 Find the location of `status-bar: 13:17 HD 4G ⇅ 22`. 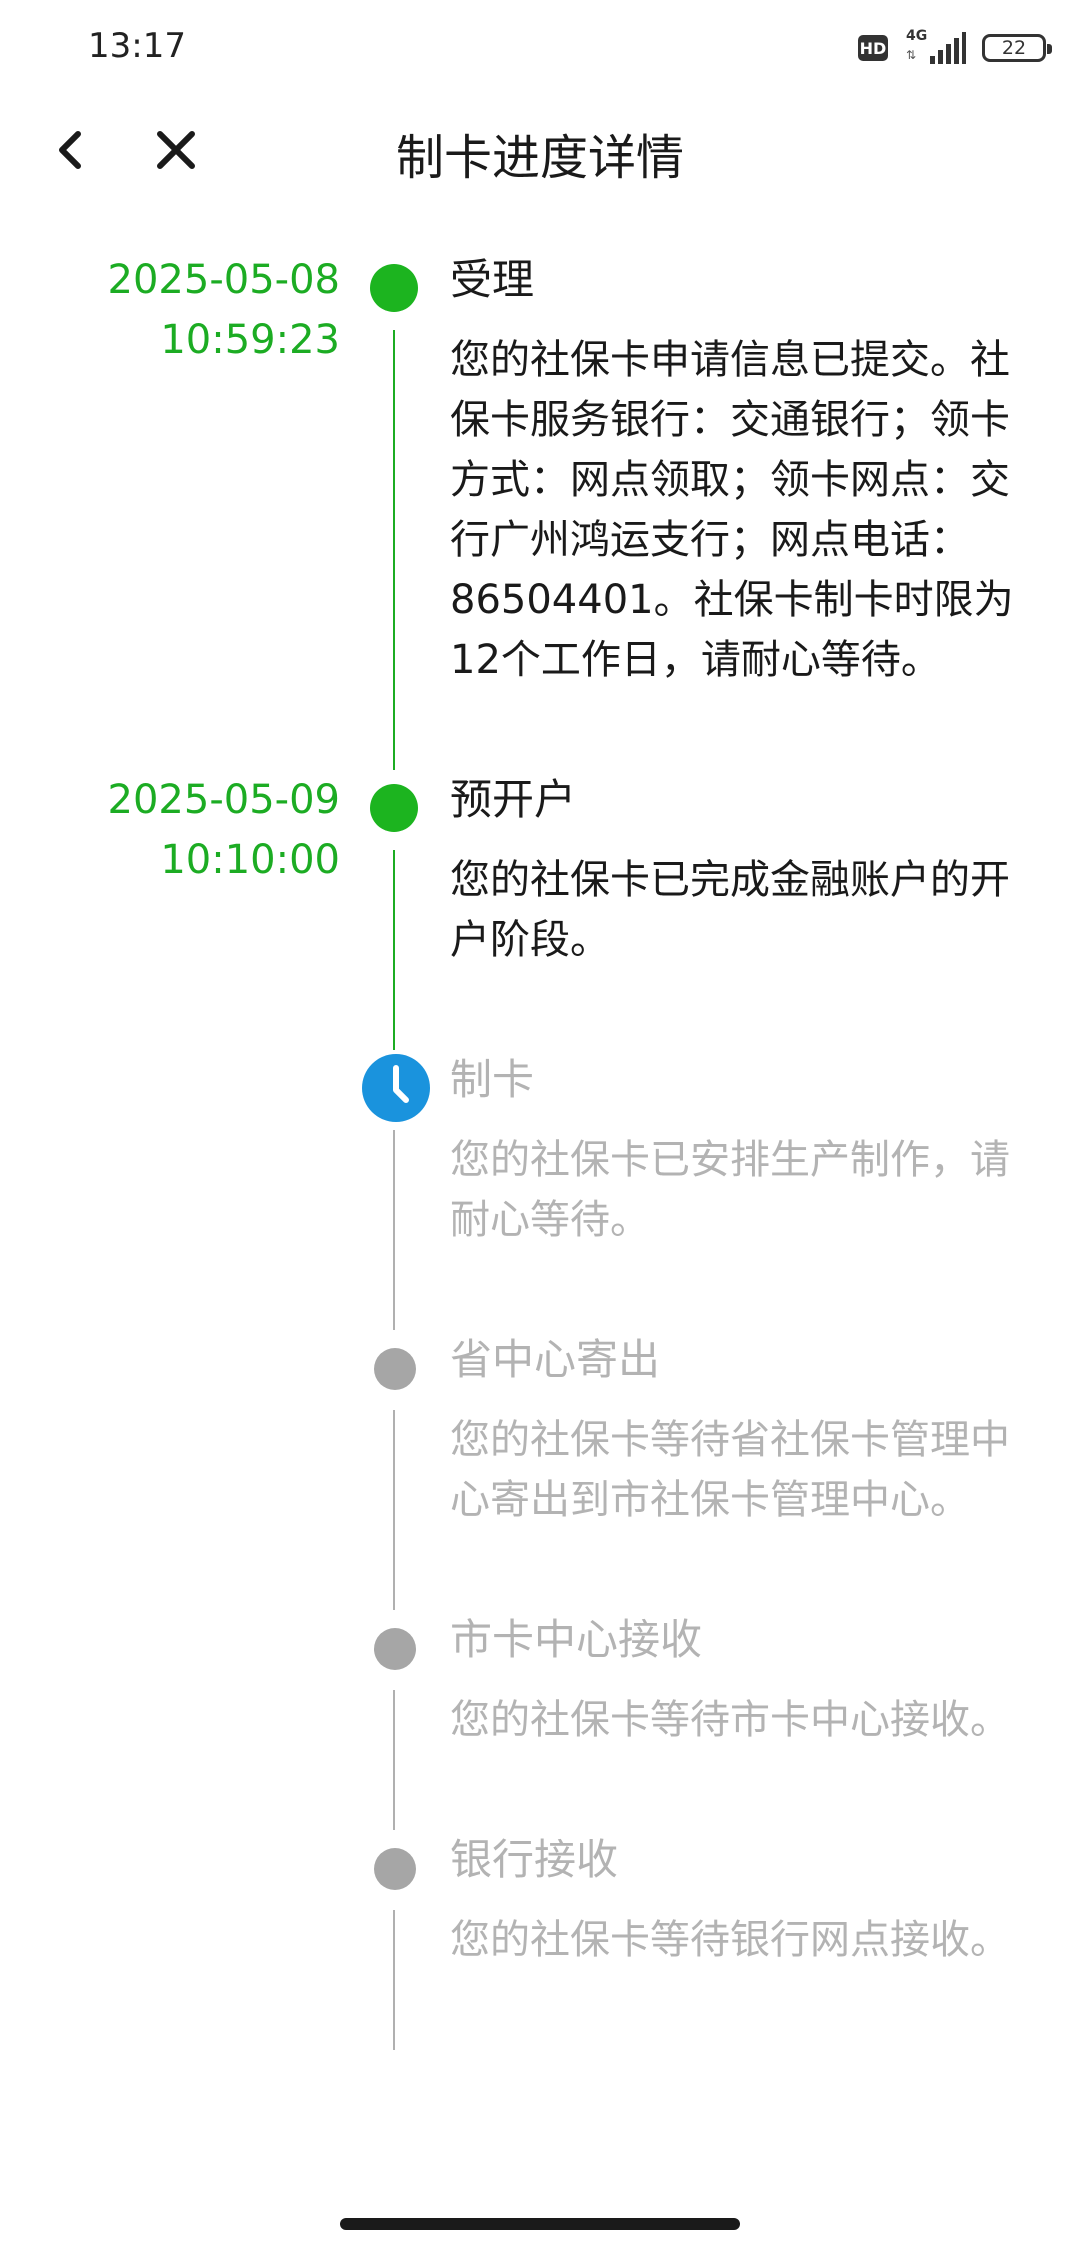

status-bar: 13:17 HD 4G ⇅ 22 is located at coordinates (540, 48).